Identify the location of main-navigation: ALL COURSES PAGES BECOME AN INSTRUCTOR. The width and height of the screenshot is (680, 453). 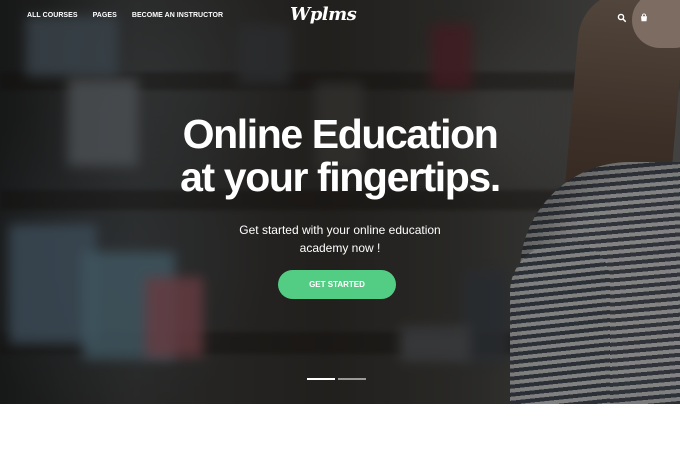
(125, 16).